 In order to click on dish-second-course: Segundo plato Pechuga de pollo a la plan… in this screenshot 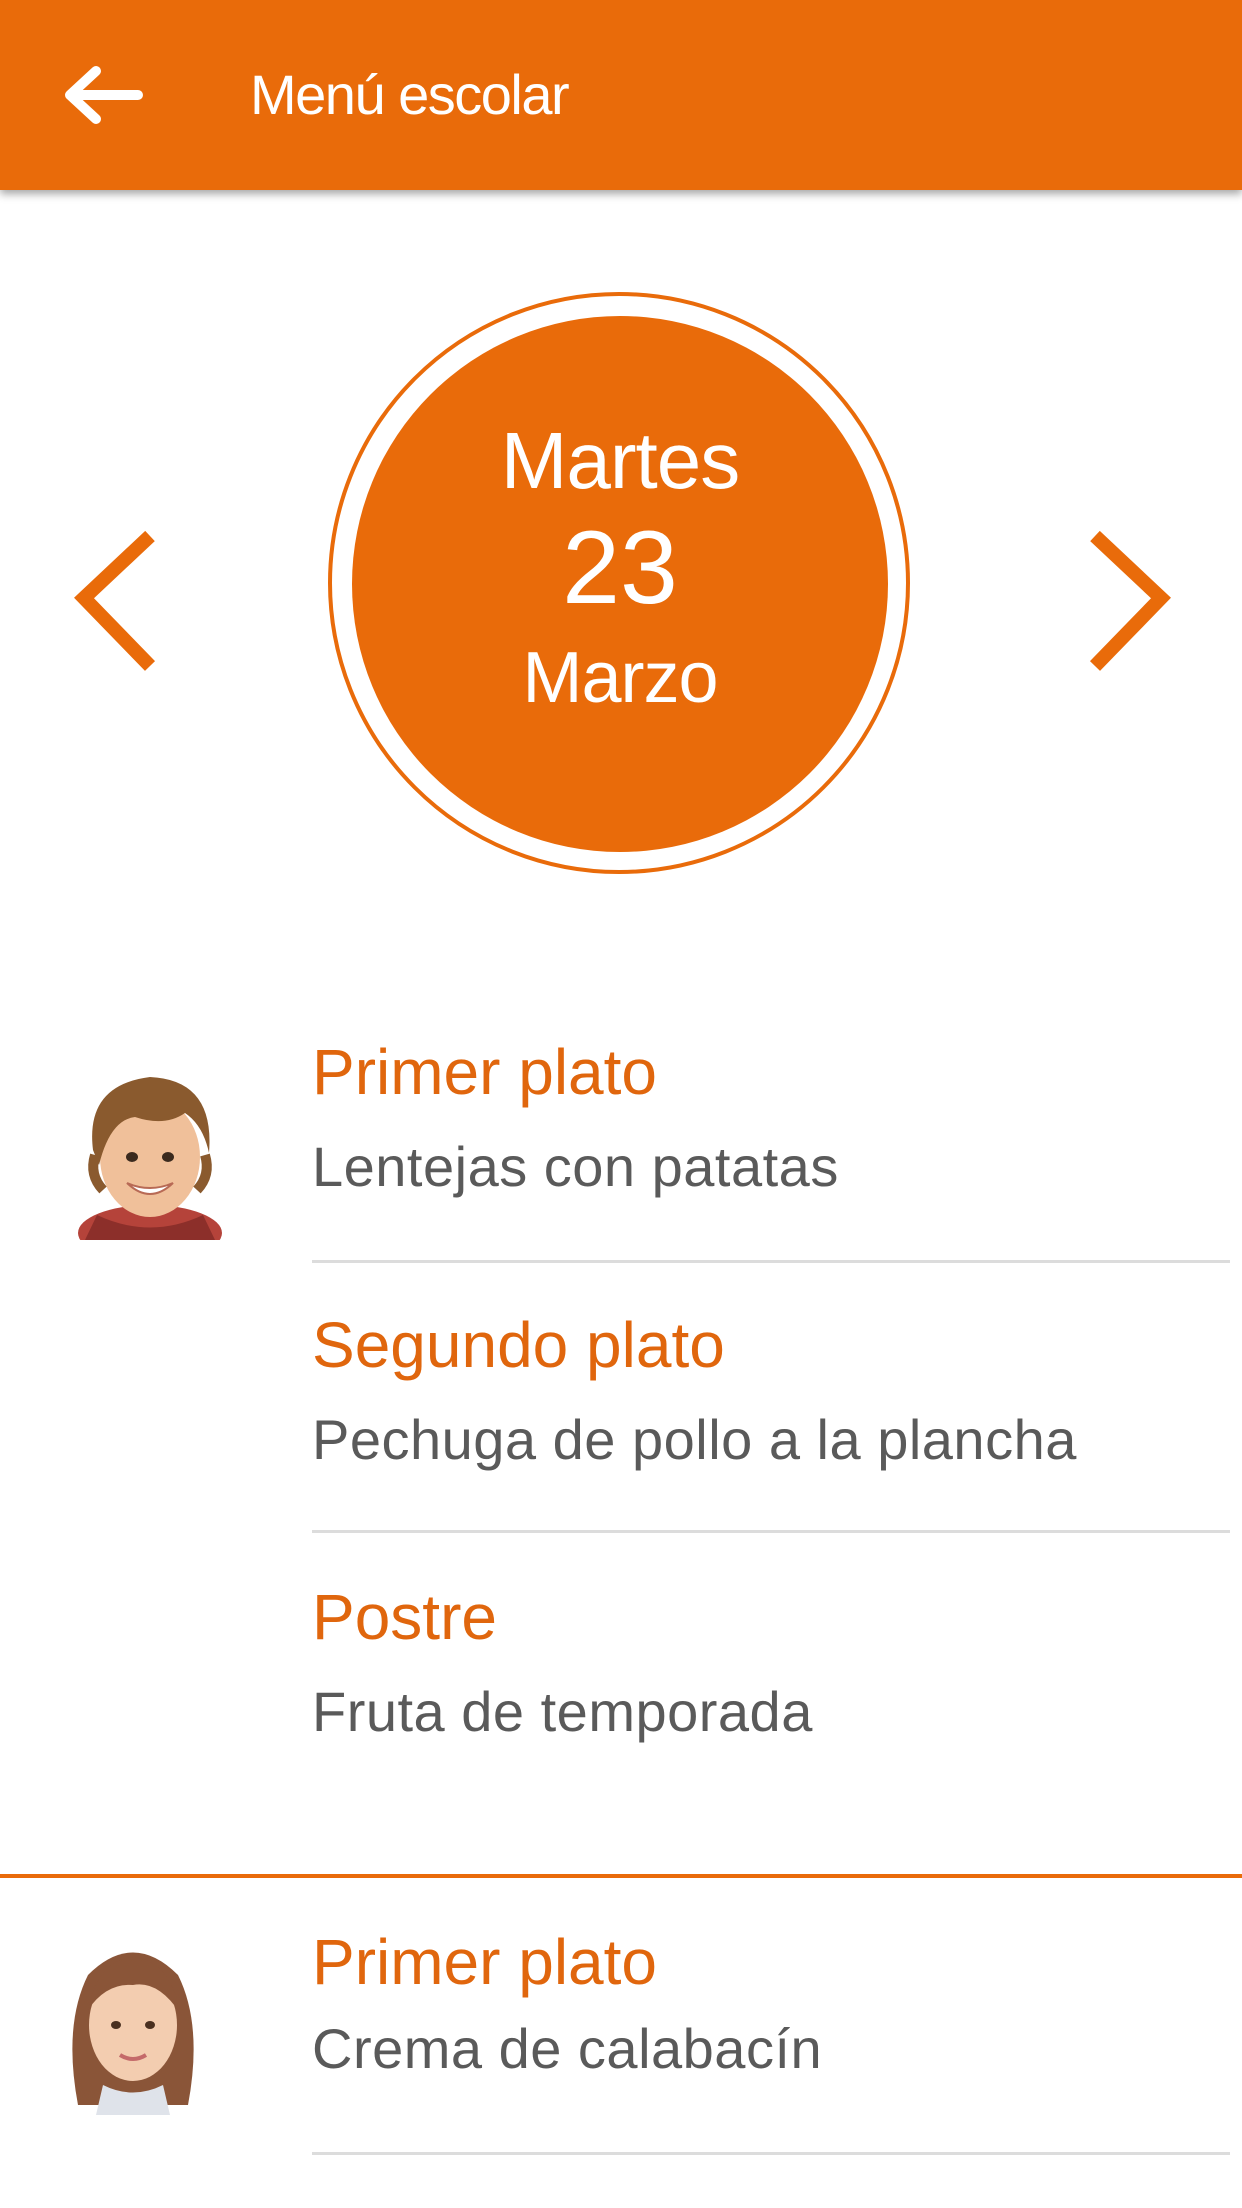, I will do `click(772, 1418)`.